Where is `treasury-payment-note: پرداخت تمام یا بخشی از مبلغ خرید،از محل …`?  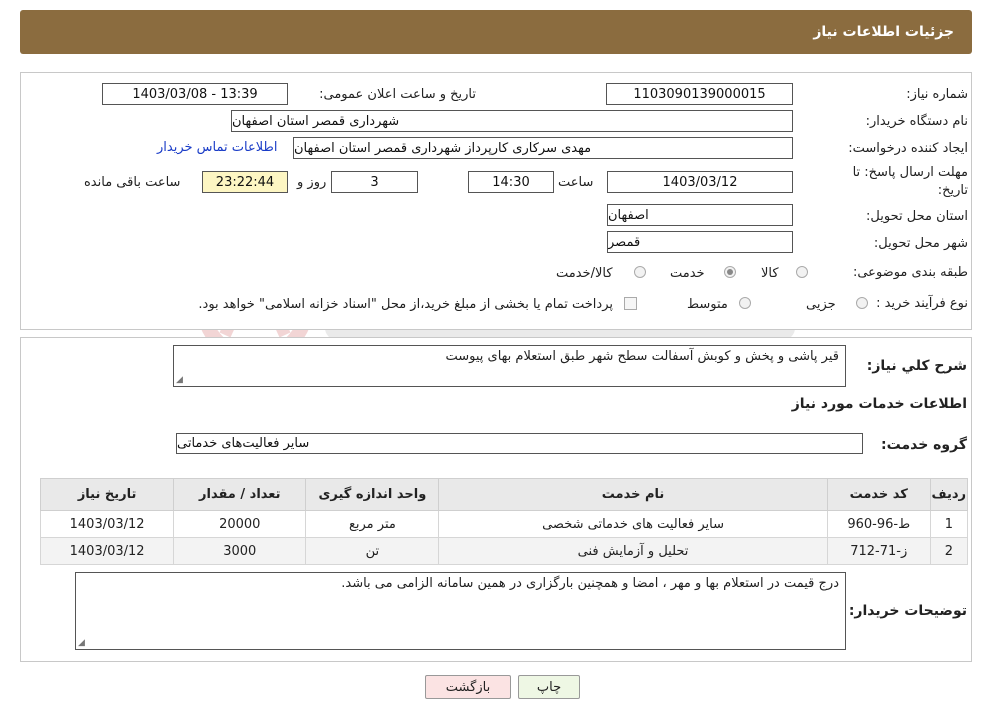 treasury-payment-note: پرداخت تمام یا بخشی از مبلغ خرید،از محل … is located at coordinates (405, 304).